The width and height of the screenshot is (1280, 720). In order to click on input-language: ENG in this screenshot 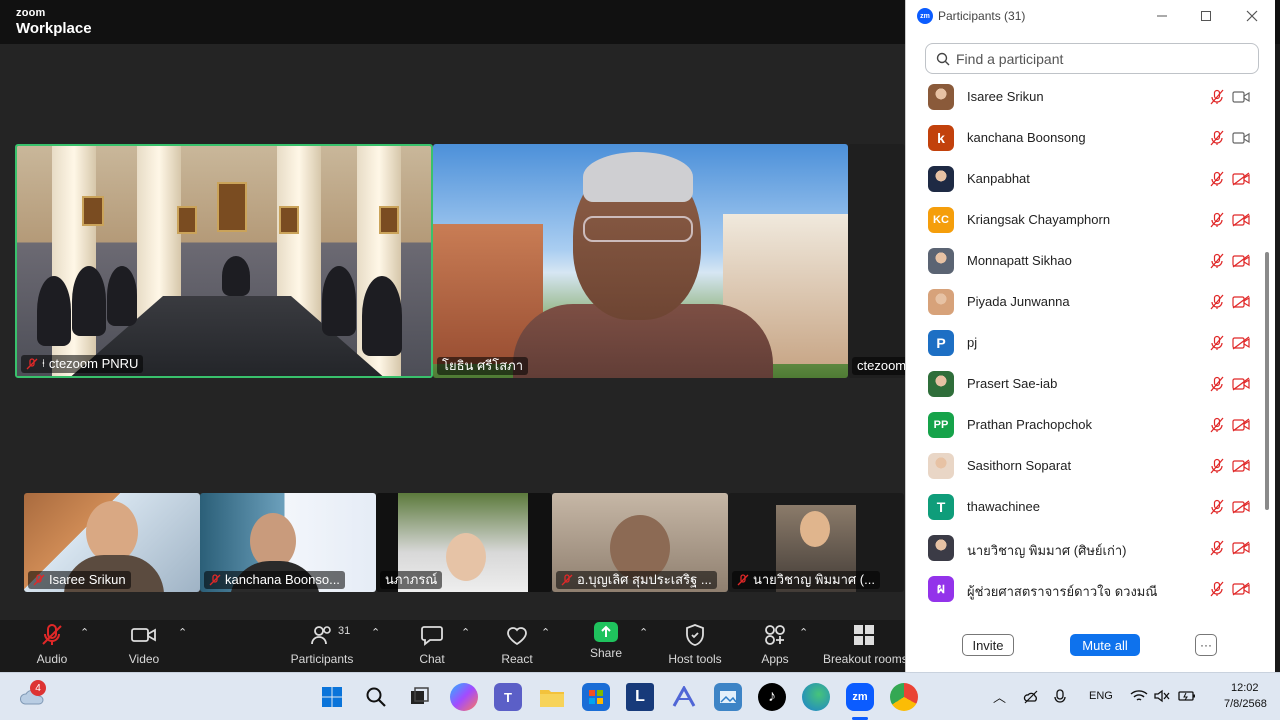, I will do `click(1101, 696)`.